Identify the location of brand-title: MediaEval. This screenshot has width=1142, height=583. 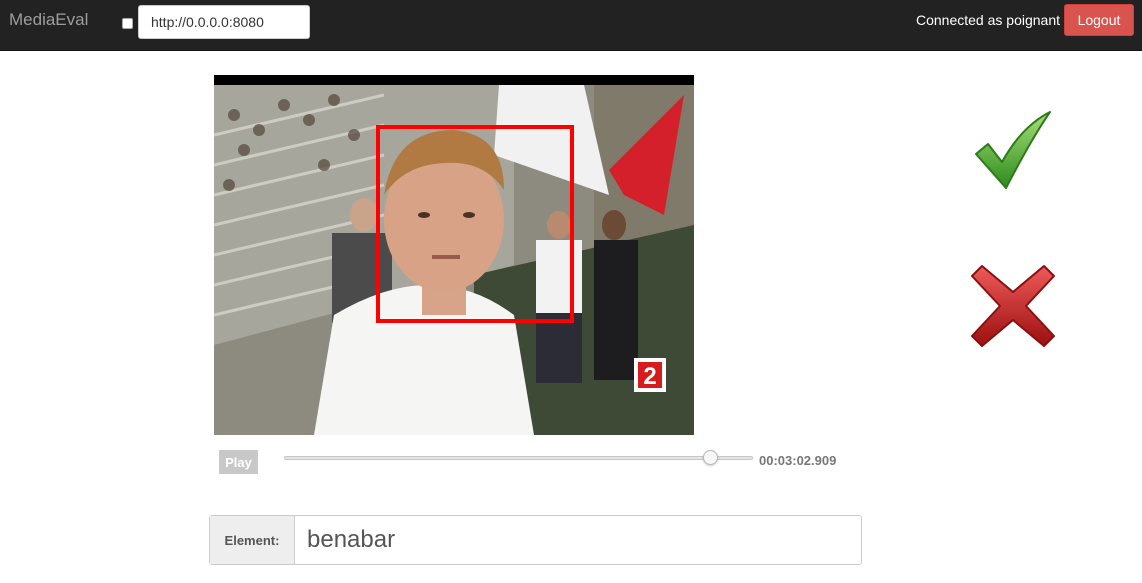
(48, 20).